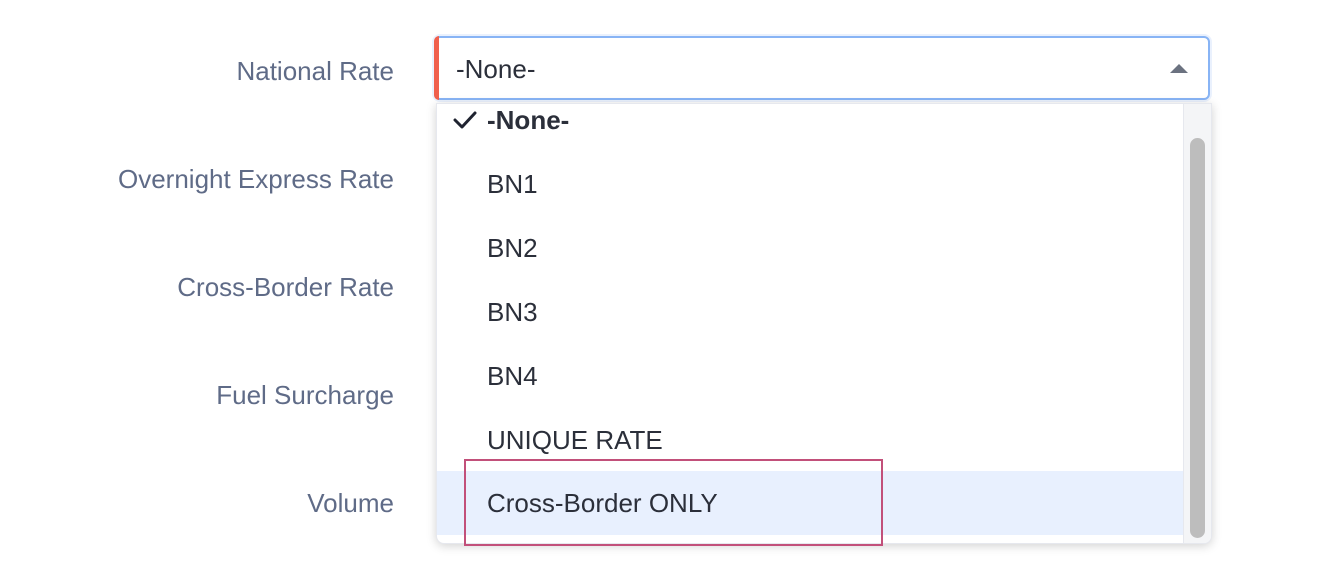  What do you see at coordinates (528, 120) in the screenshot?
I see `option-label: -None-` at bounding box center [528, 120].